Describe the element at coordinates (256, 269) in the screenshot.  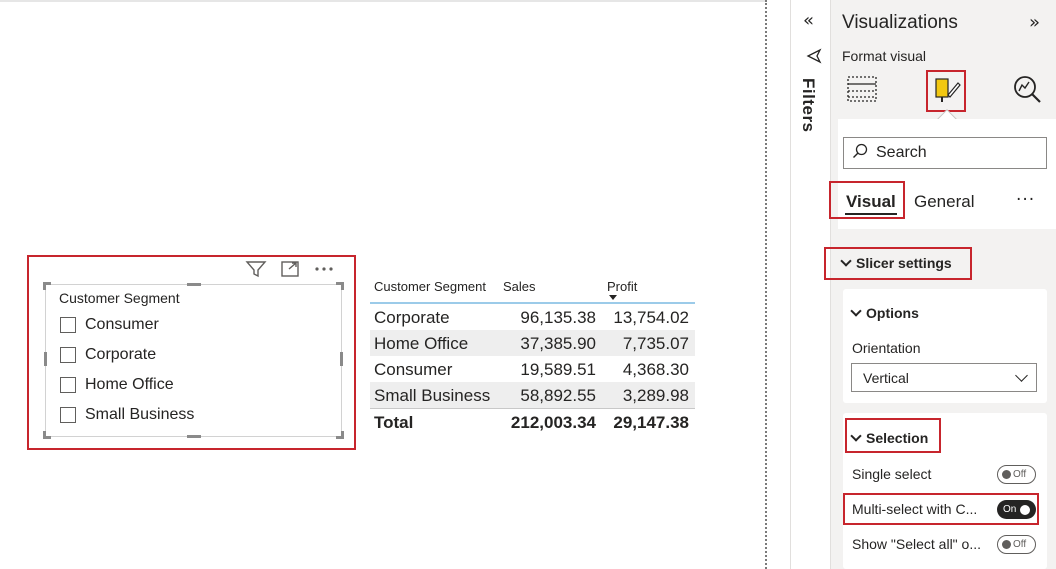
I see `filter-icon` at that location.